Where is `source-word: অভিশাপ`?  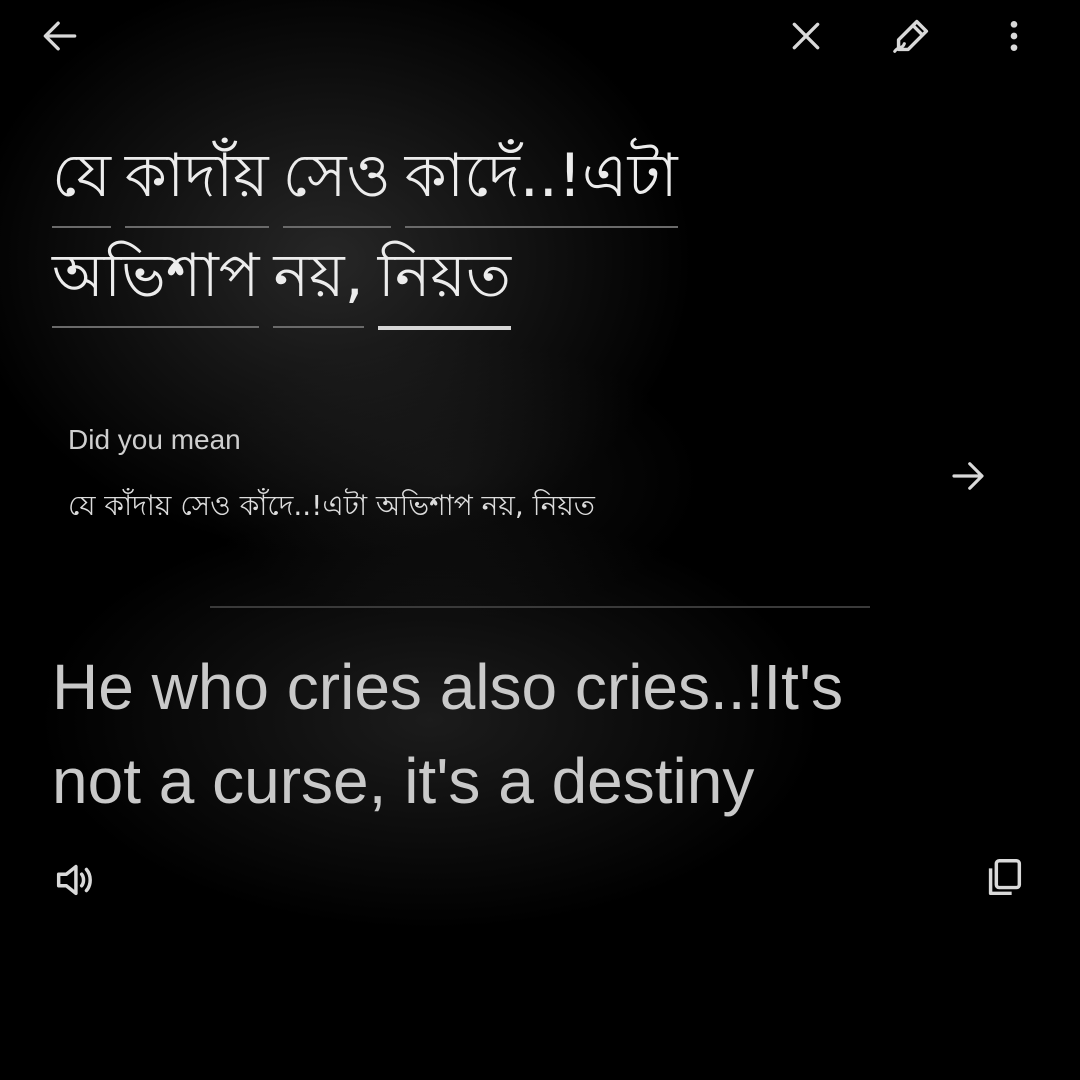
source-word: অভিশাপ is located at coordinates (156, 278).